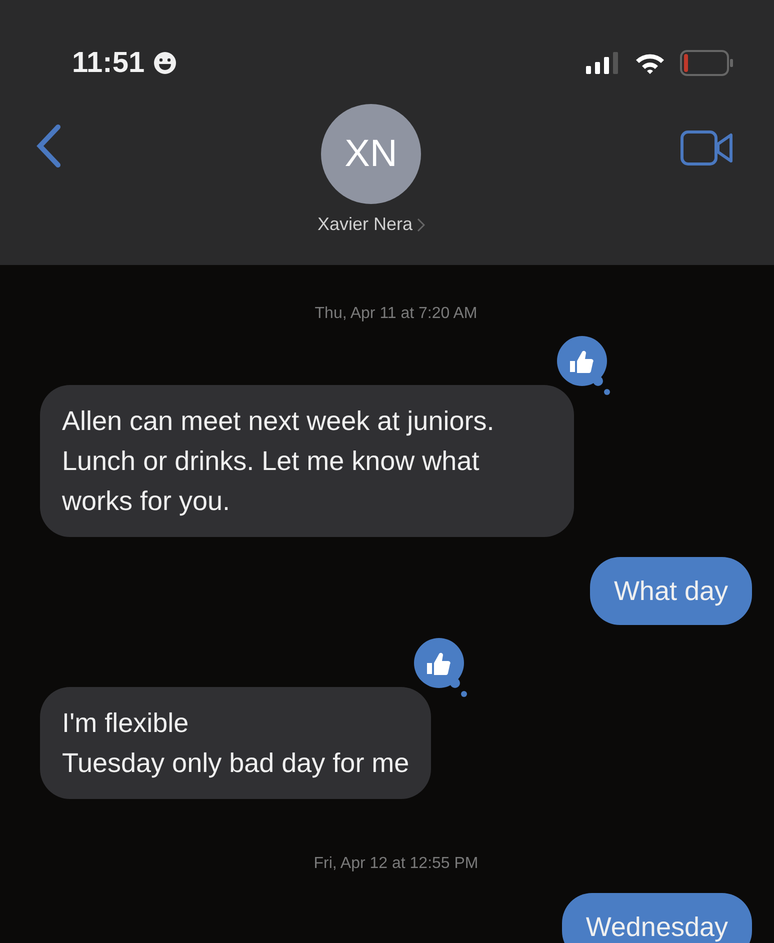 This screenshot has height=943, width=774. What do you see at coordinates (420, 225) in the screenshot?
I see `chevron-icon` at bounding box center [420, 225].